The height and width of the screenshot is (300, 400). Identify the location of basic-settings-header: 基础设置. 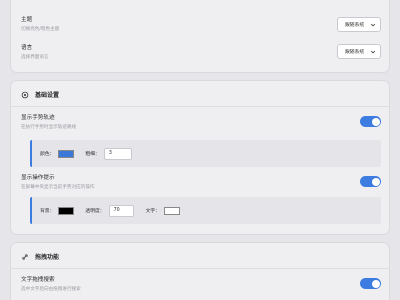
(40, 94).